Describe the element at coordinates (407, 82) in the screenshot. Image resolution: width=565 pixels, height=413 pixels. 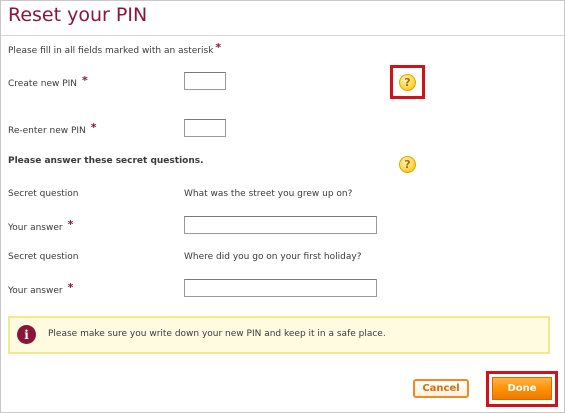
I see `highlight-box-help` at that location.